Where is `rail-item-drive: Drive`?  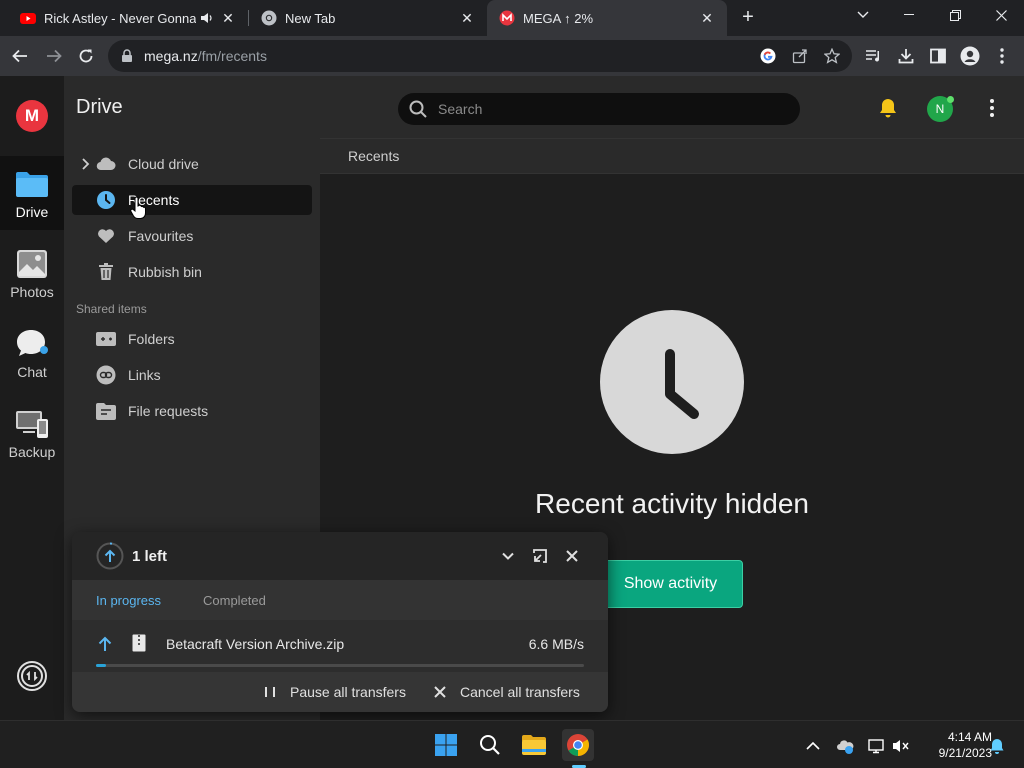
rail-item-drive: Drive is located at coordinates (32, 193).